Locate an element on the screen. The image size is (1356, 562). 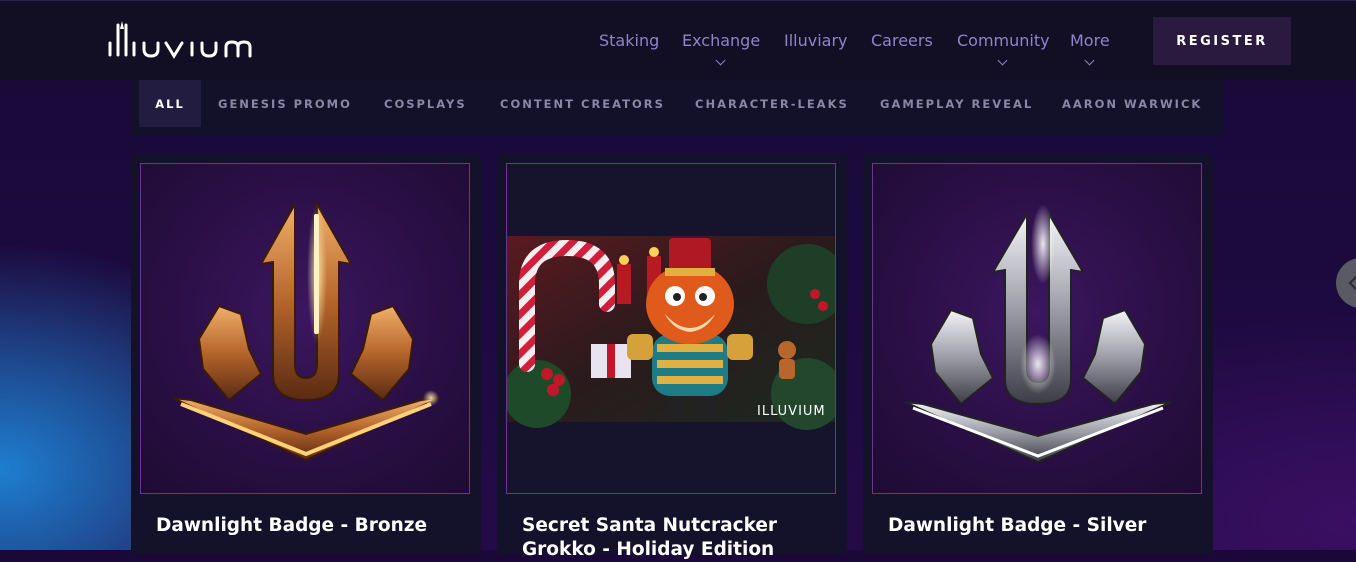
nav-careers: Careers is located at coordinates (902, 40).